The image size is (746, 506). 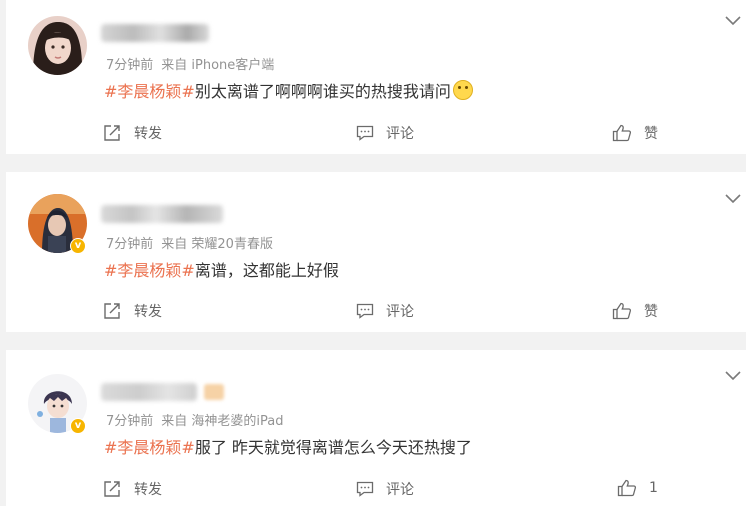 What do you see at coordinates (653, 488) in the screenshot?
I see `like-count: 1` at bounding box center [653, 488].